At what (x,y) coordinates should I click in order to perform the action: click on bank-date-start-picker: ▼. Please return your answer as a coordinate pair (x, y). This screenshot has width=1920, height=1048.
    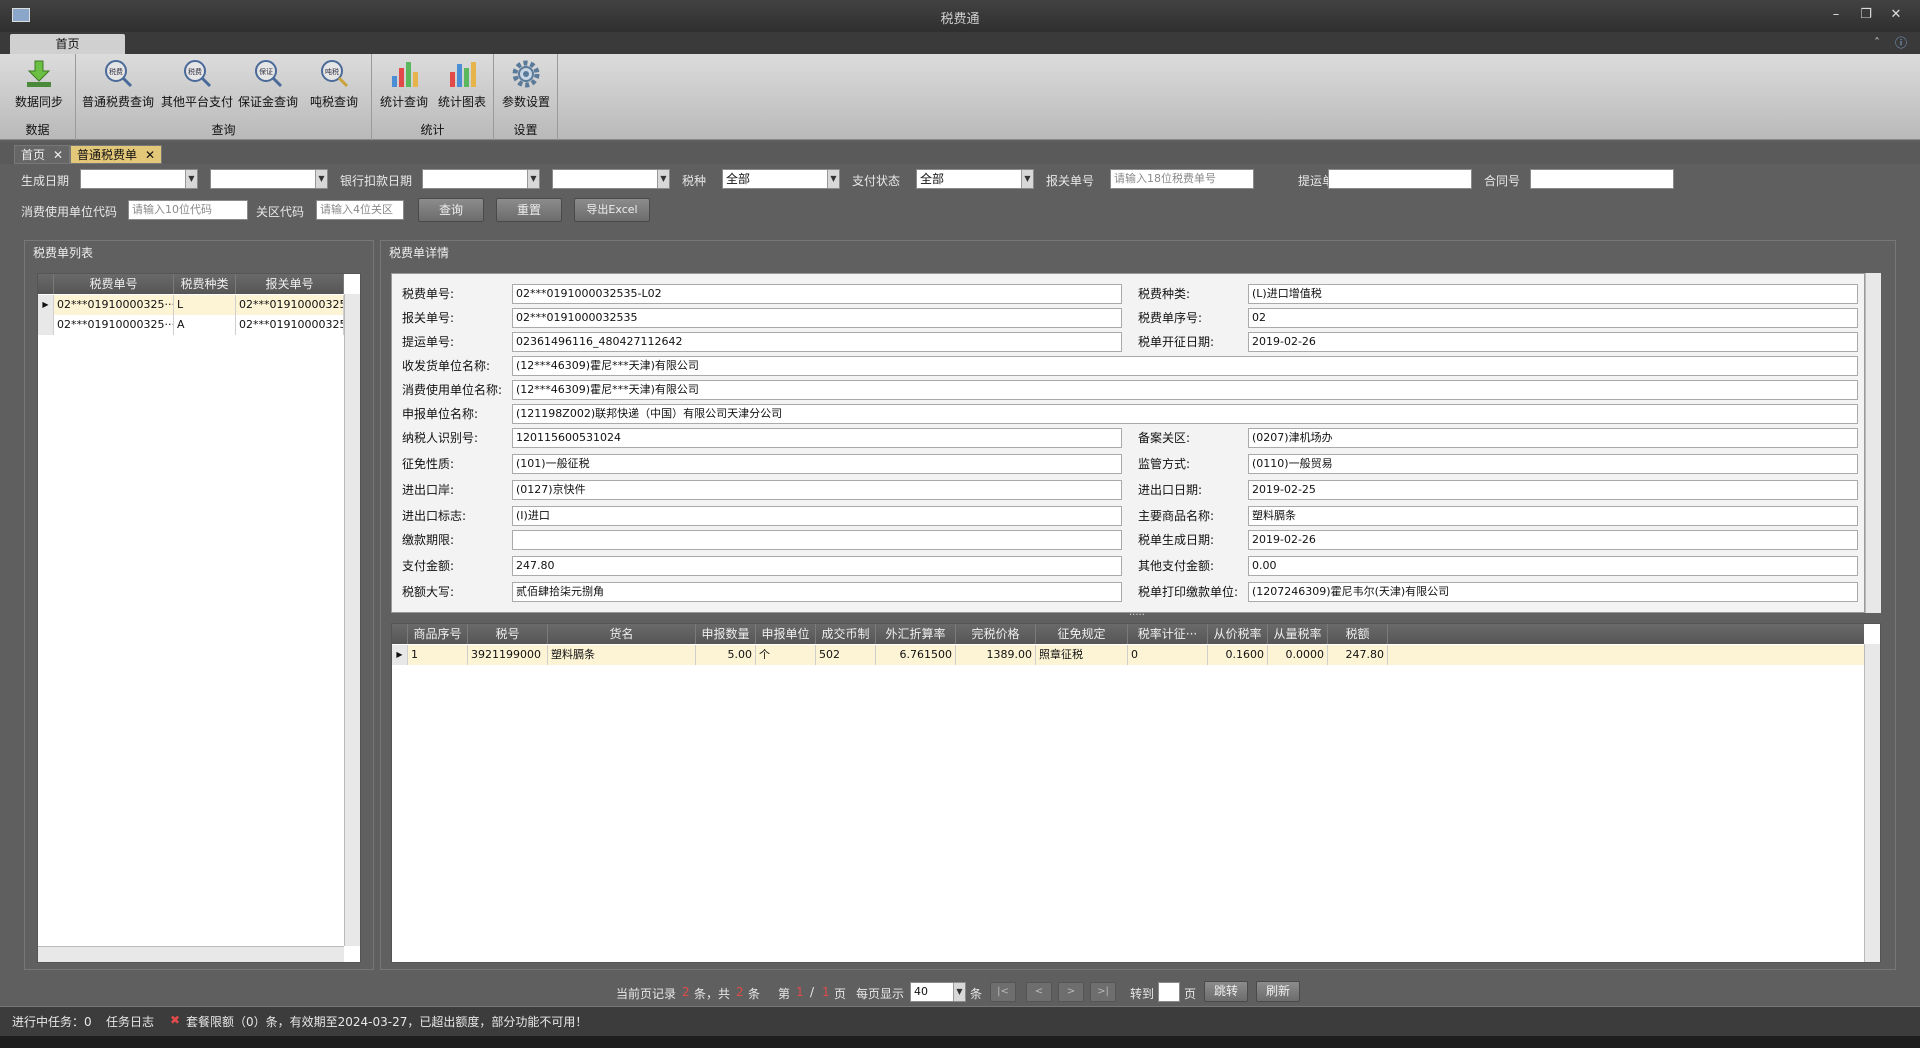
    Looking at the image, I should click on (481, 179).